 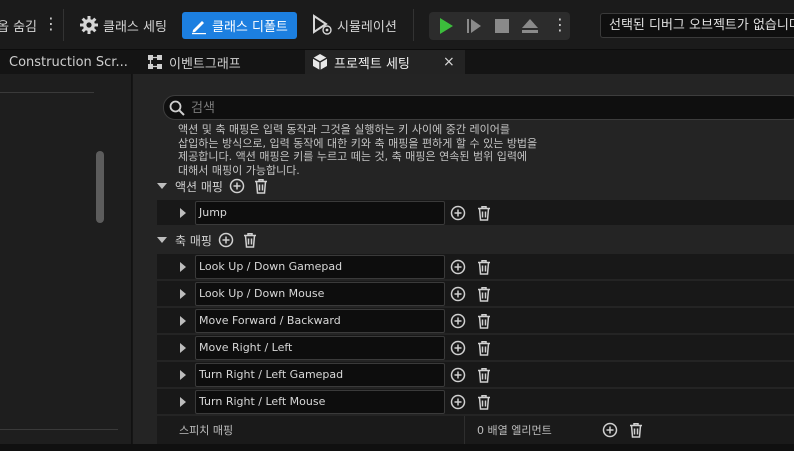 What do you see at coordinates (446, 26) in the screenshot?
I see `play-button` at bounding box center [446, 26].